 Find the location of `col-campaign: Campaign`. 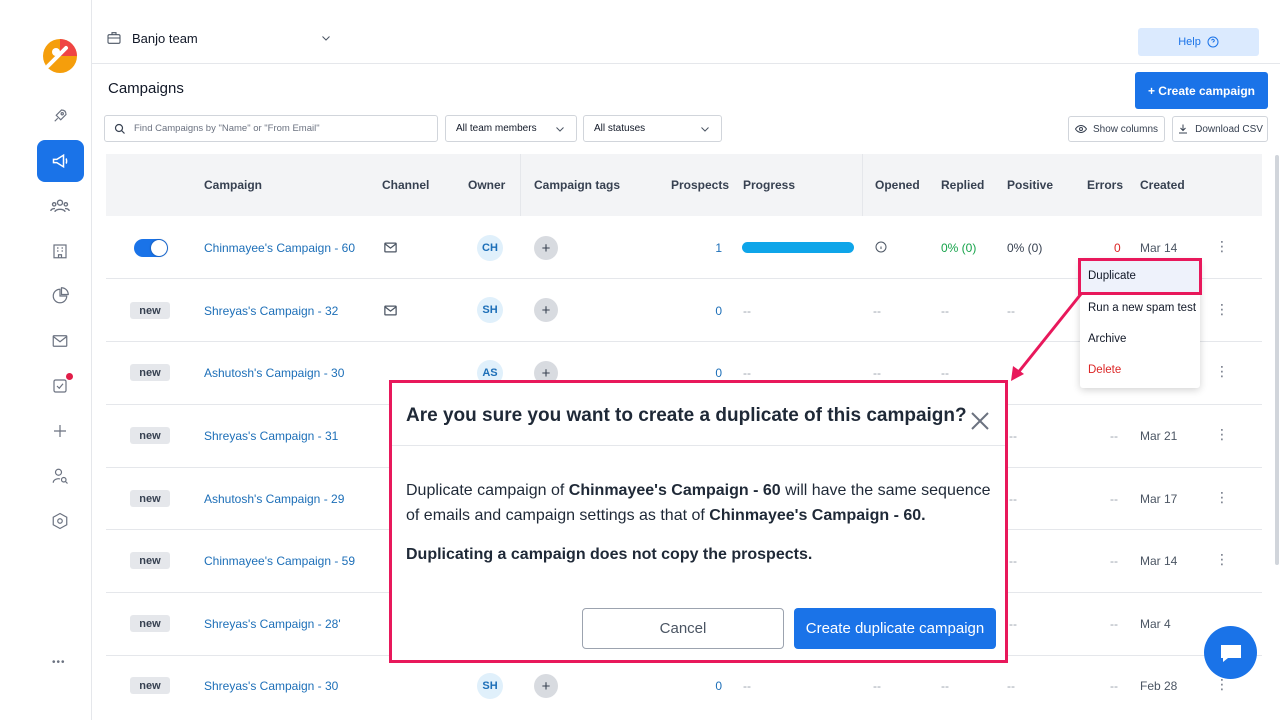

col-campaign: Campaign is located at coordinates (233, 185).